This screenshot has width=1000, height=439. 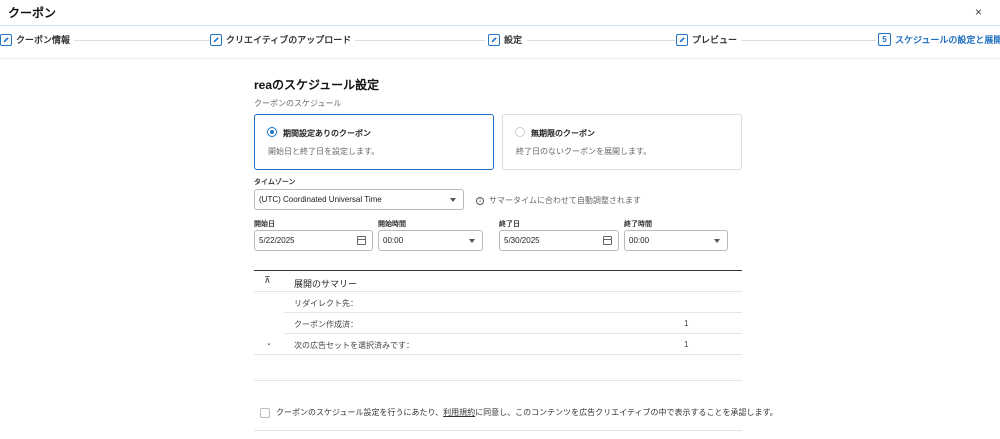 I want to click on option-card-scheduled: 期間設定ありのクーポン 開始日と終了日を設定します。, so click(x=374, y=142).